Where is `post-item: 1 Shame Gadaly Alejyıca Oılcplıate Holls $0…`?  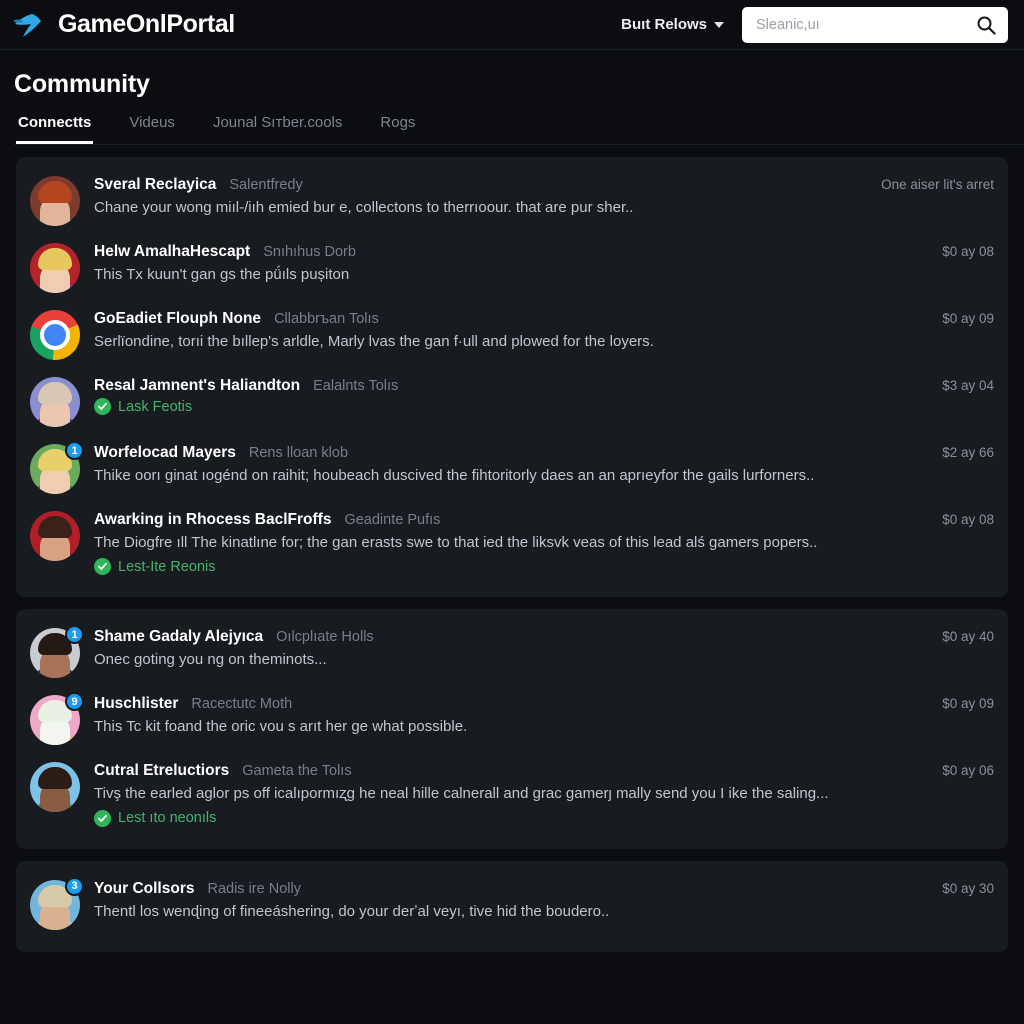
post-item: 1 Shame Gadaly Alejyıca Oılcplıate Holls $0… is located at coordinates (512, 653).